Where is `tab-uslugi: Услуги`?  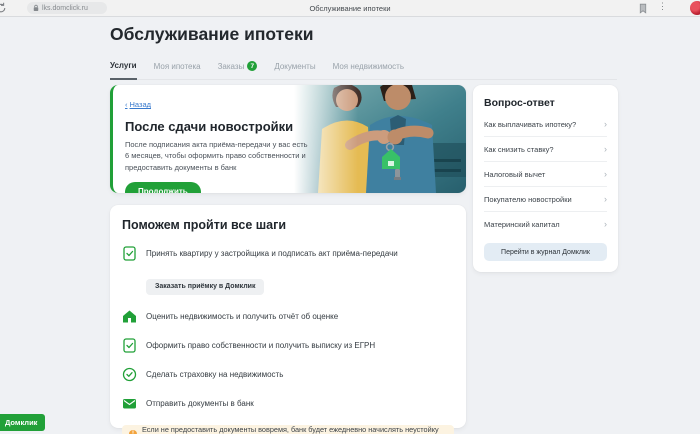
tab-uslugi: Услуги is located at coordinates (123, 68).